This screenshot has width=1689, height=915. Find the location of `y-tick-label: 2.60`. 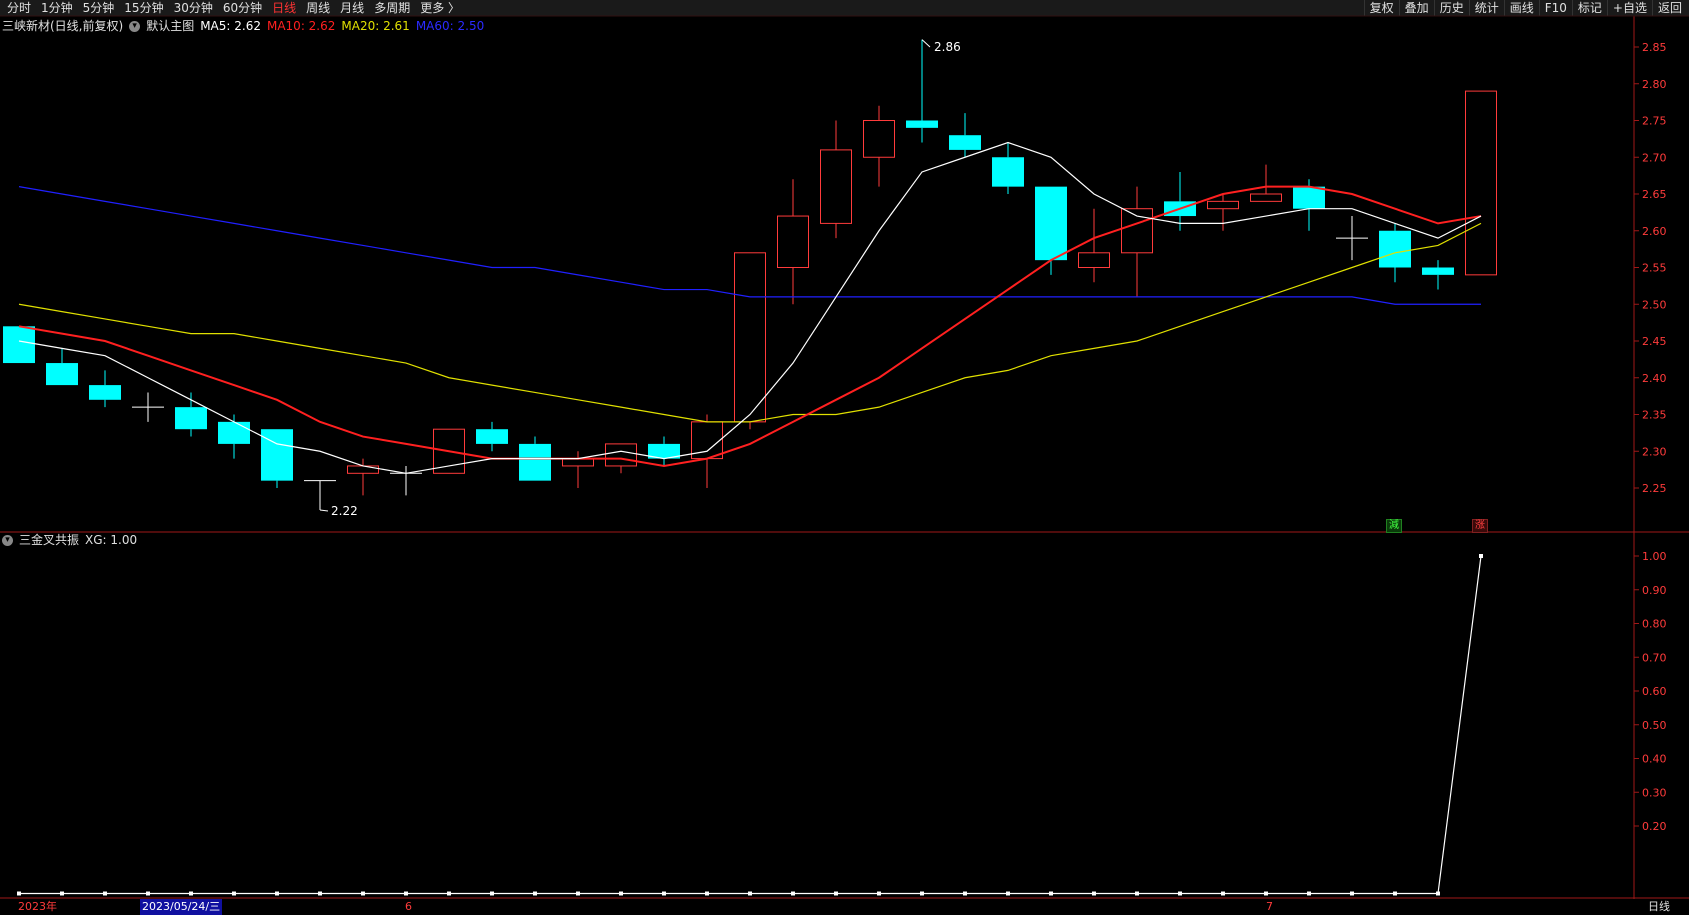

y-tick-label: 2.60 is located at coordinates (1654, 231).